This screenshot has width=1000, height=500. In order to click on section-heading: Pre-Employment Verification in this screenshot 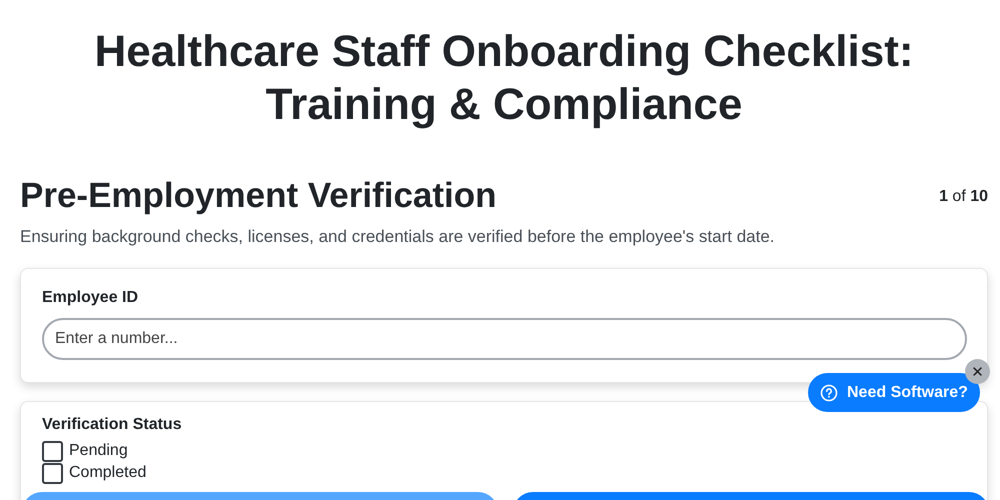, I will do `click(258, 196)`.